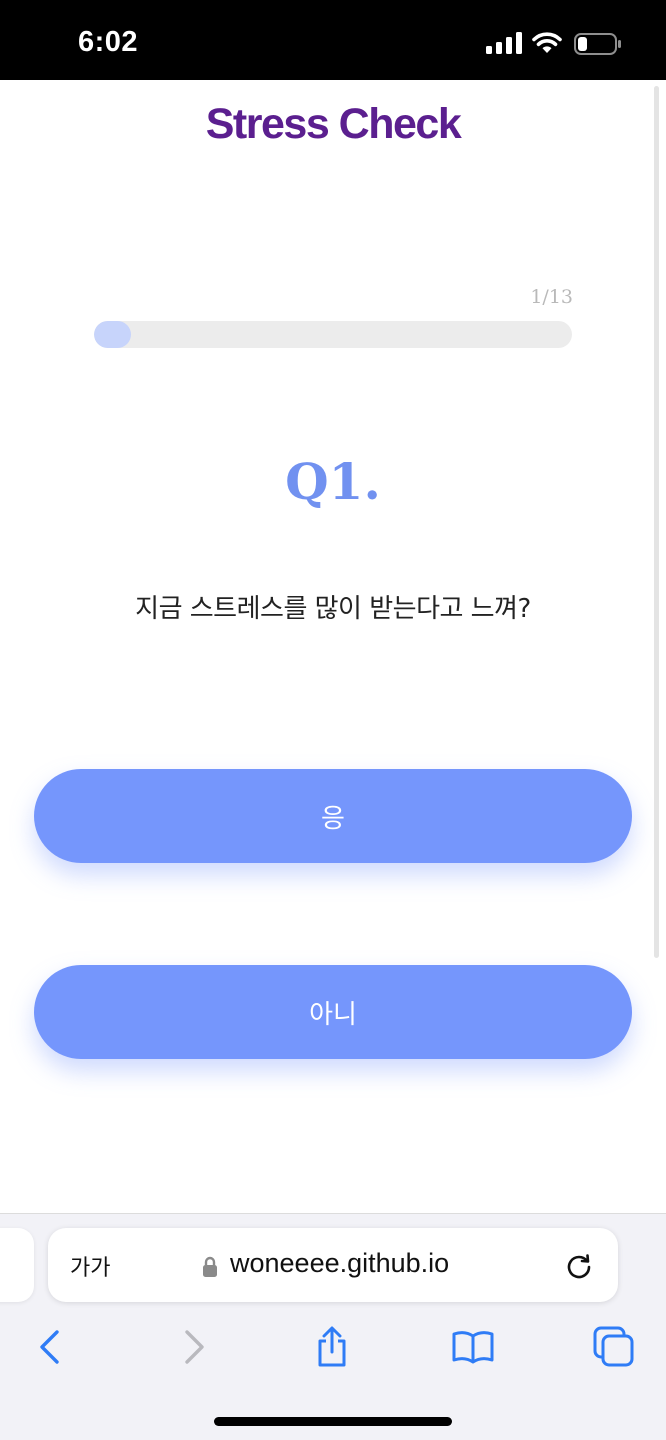 This screenshot has width=666, height=1440. What do you see at coordinates (547, 42) in the screenshot?
I see `wifi-icon` at bounding box center [547, 42].